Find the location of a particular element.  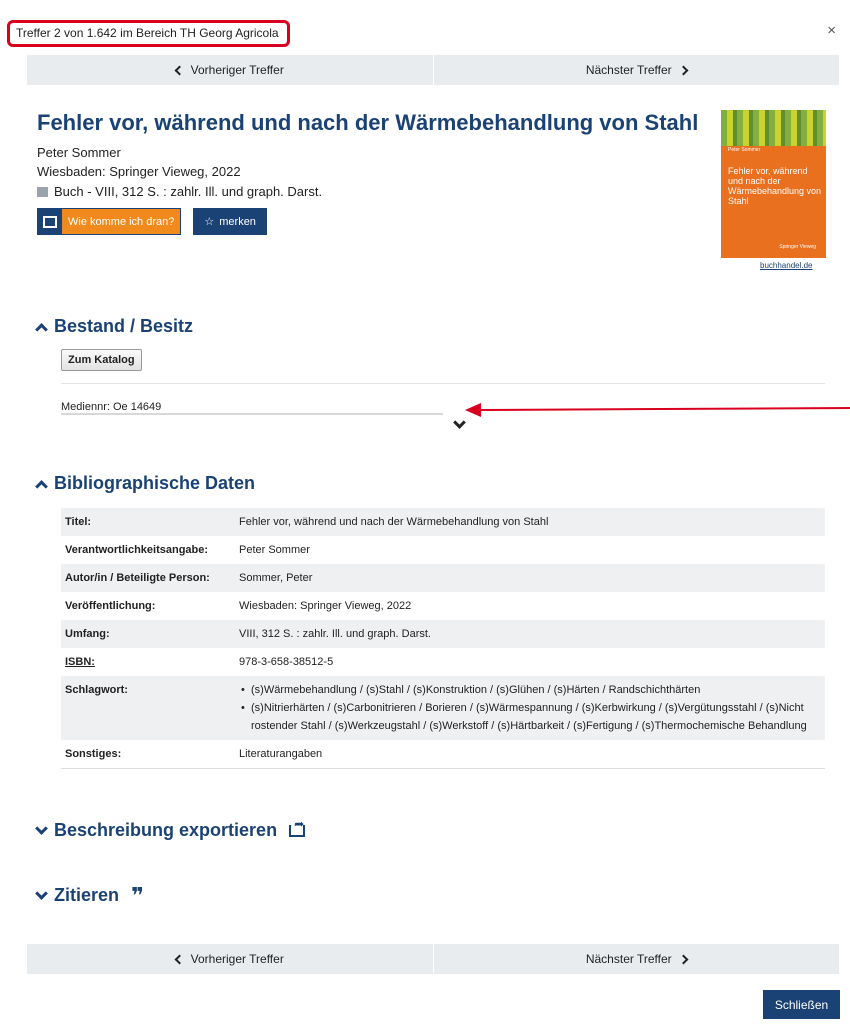

star-outline-icon: ☆ is located at coordinates (209, 222).